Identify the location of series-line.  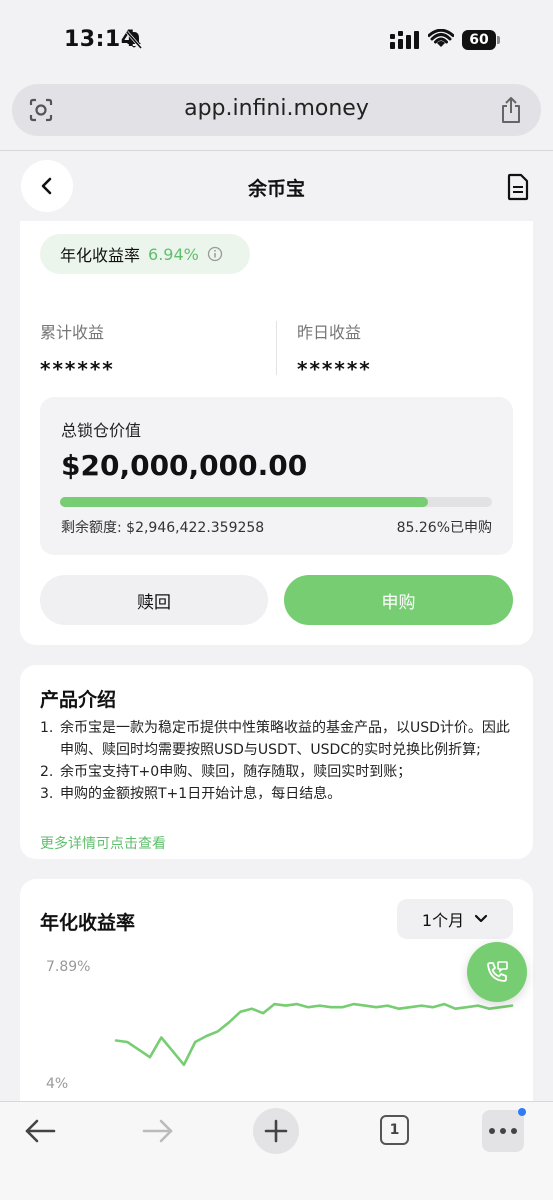
(314, 1034).